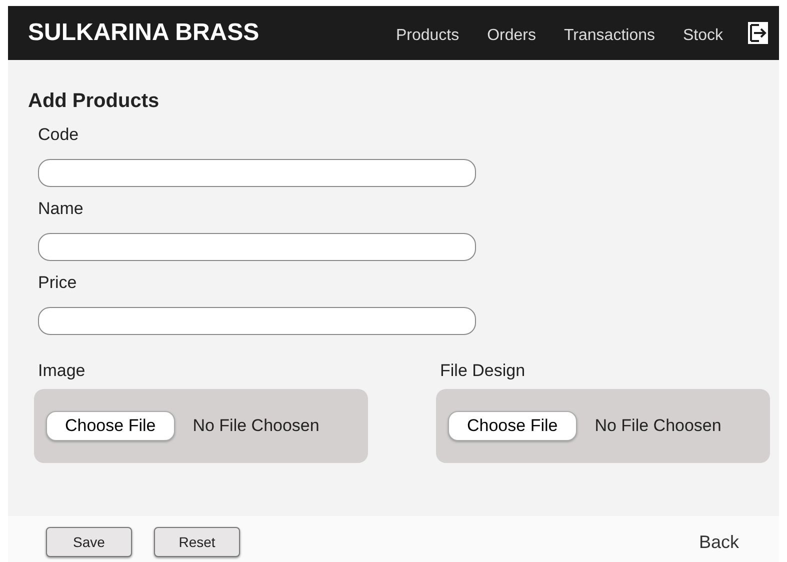 The height and width of the screenshot is (562, 787). What do you see at coordinates (58, 283) in the screenshot?
I see `field-label: Price` at bounding box center [58, 283].